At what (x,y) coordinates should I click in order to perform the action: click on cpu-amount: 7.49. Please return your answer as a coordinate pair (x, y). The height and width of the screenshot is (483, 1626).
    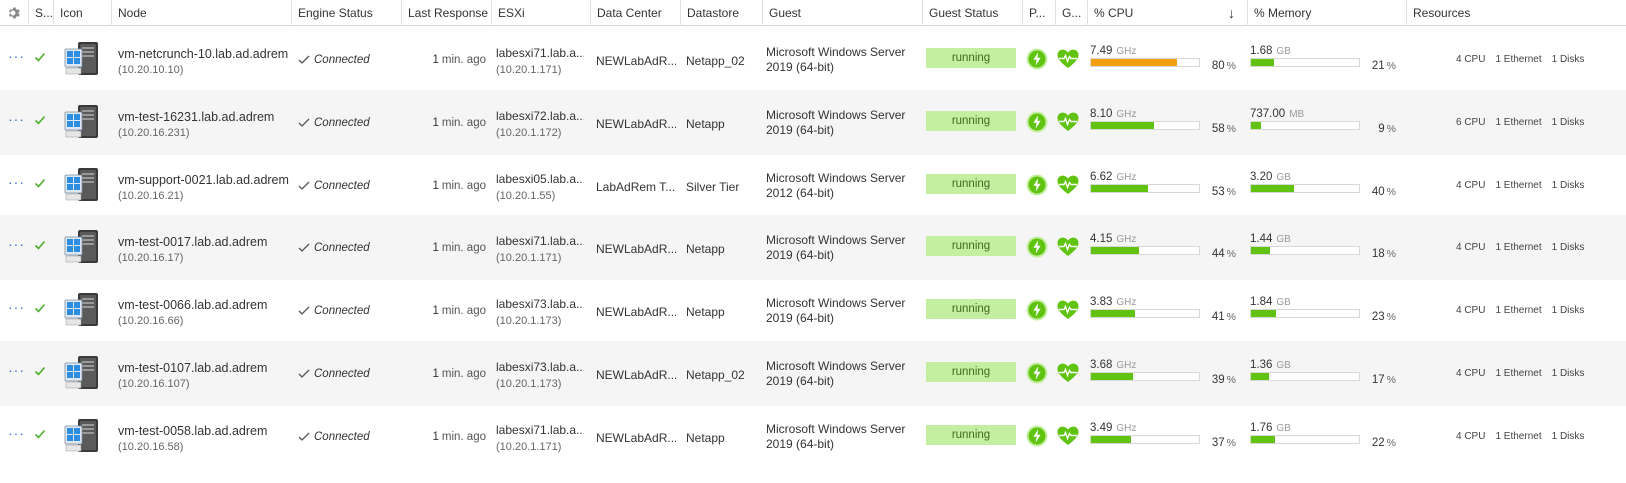
    Looking at the image, I should click on (1101, 51).